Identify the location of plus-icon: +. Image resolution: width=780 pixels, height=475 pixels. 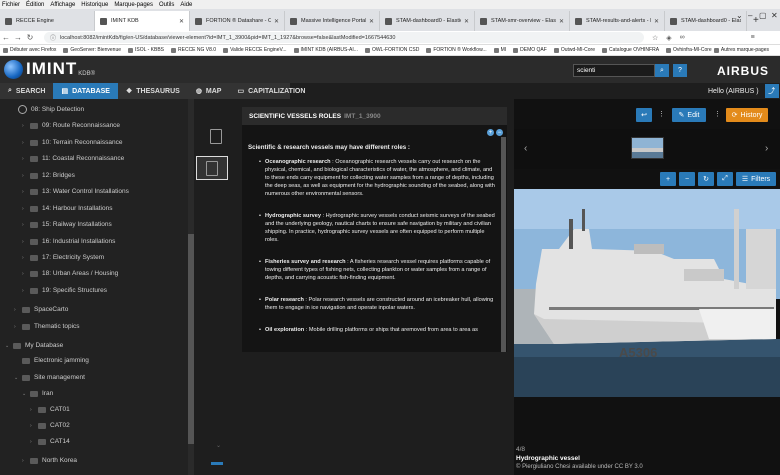
(490, 132).